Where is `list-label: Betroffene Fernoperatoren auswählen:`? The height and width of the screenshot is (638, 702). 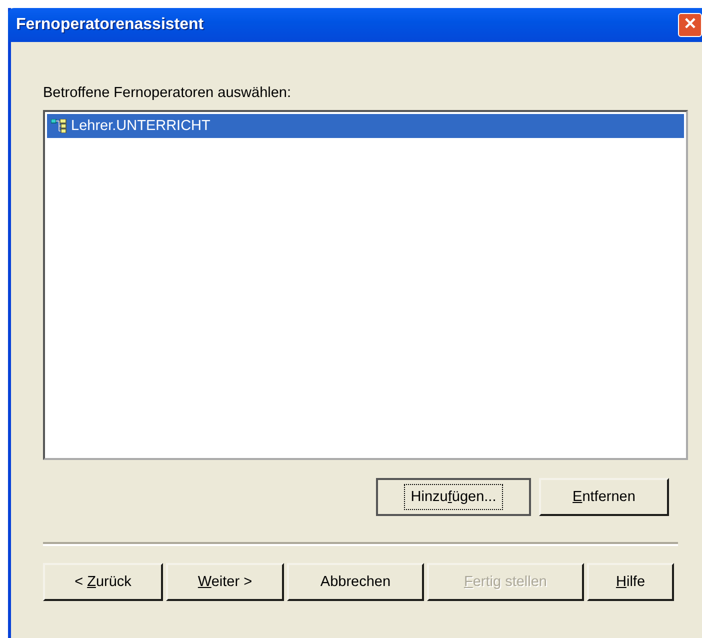
list-label: Betroffene Fernoperatoren auswählen: is located at coordinates (167, 93).